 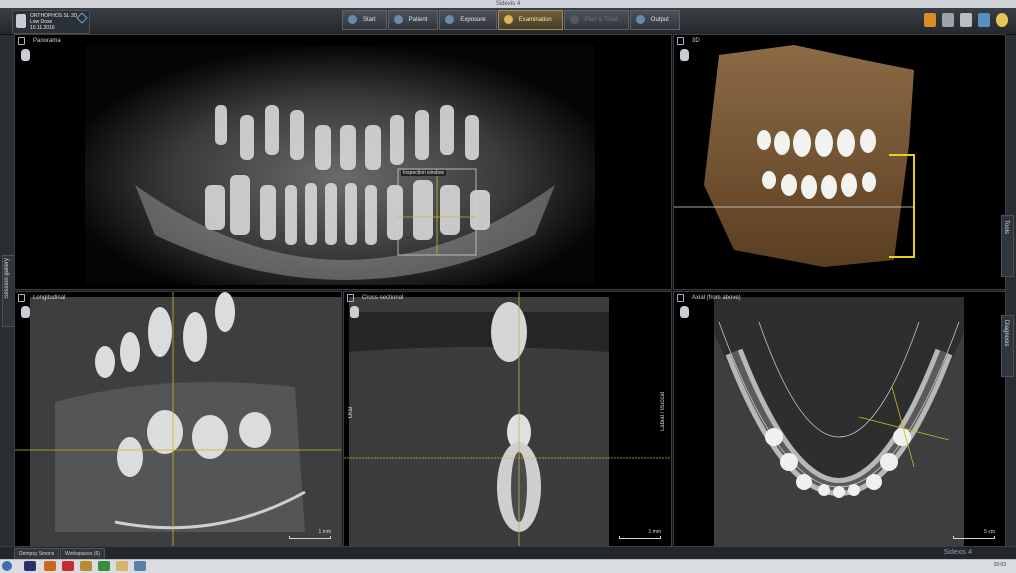 I want to click on workflow-step-exposure: Exposure, so click(x=468, y=20).